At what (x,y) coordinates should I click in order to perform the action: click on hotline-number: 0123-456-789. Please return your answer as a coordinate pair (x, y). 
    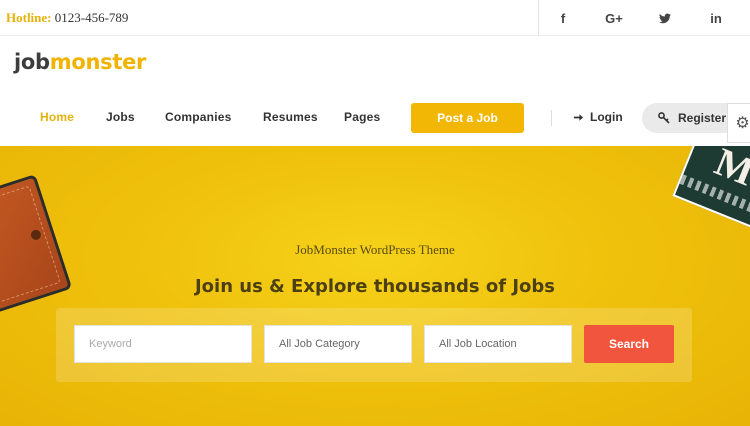
    Looking at the image, I should click on (92, 17).